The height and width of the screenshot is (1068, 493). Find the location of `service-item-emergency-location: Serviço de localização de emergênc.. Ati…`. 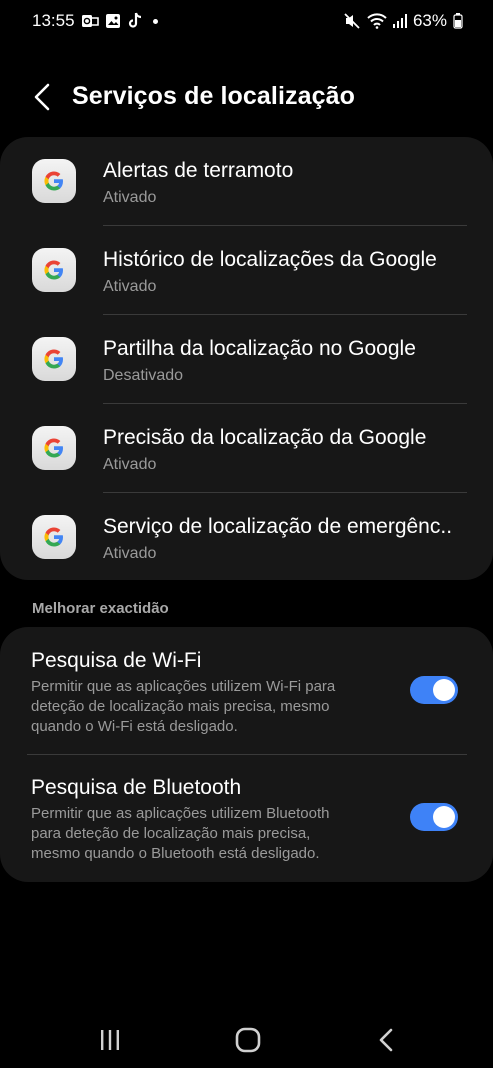

service-item-emergency-location: Serviço de localização de emergênc.. Ati… is located at coordinates (246, 537).